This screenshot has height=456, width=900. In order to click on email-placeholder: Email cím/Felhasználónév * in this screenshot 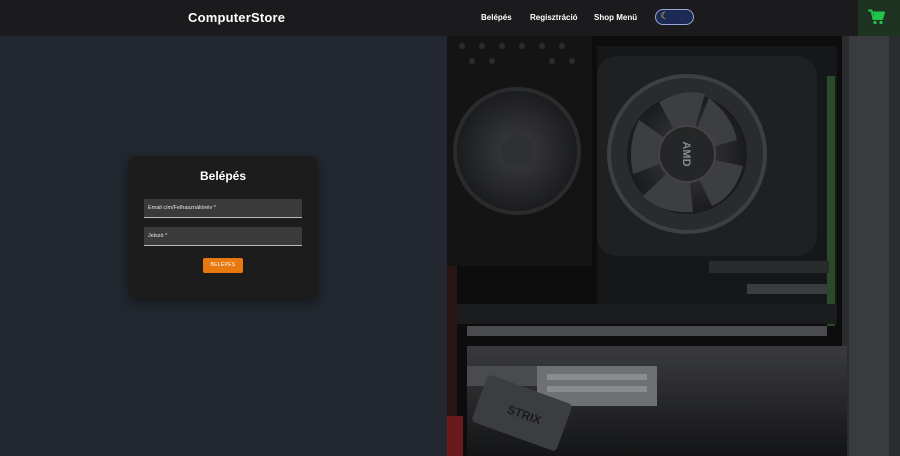, I will do `click(182, 208)`.